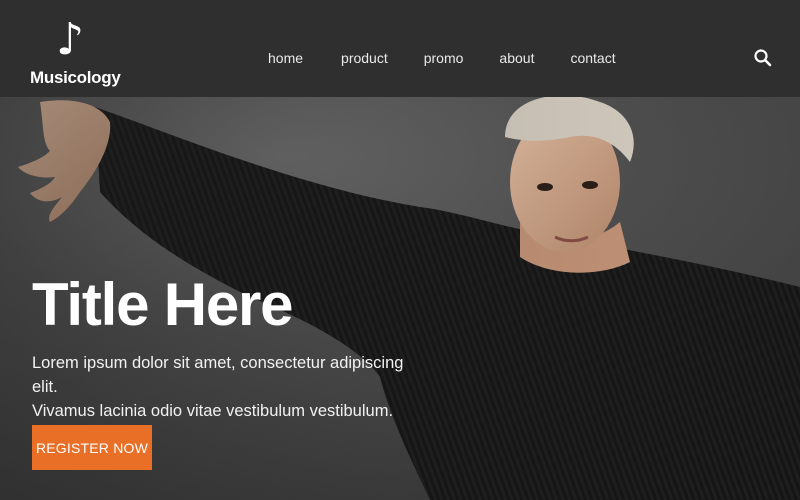  Describe the element at coordinates (75, 77) in the screenshot. I see `brand-name: Musicology` at that location.